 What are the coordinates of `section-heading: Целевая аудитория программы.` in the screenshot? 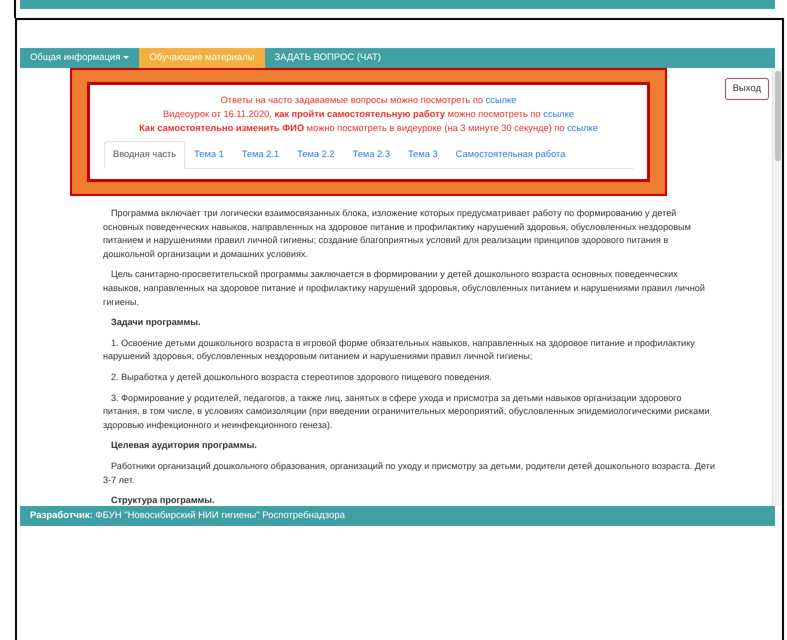 It's located at (184, 445).